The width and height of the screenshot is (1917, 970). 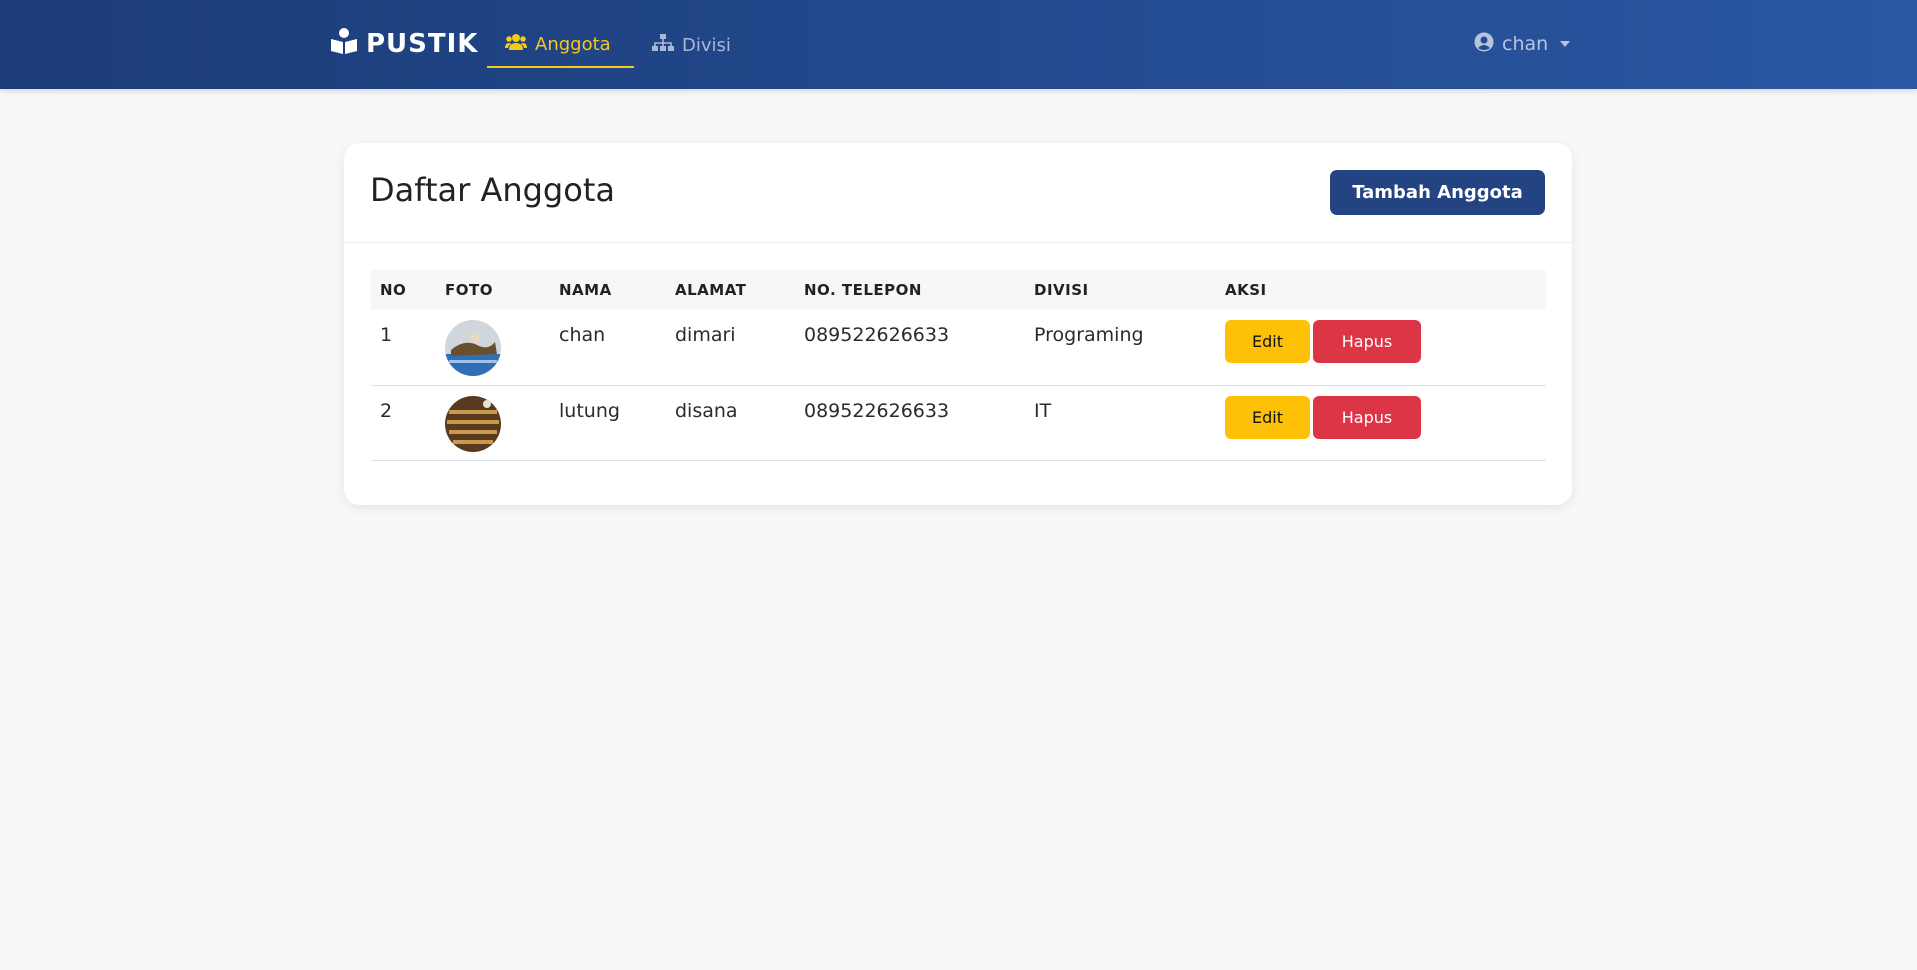 I want to click on header-alamat: ALAMAT, so click(x=711, y=290).